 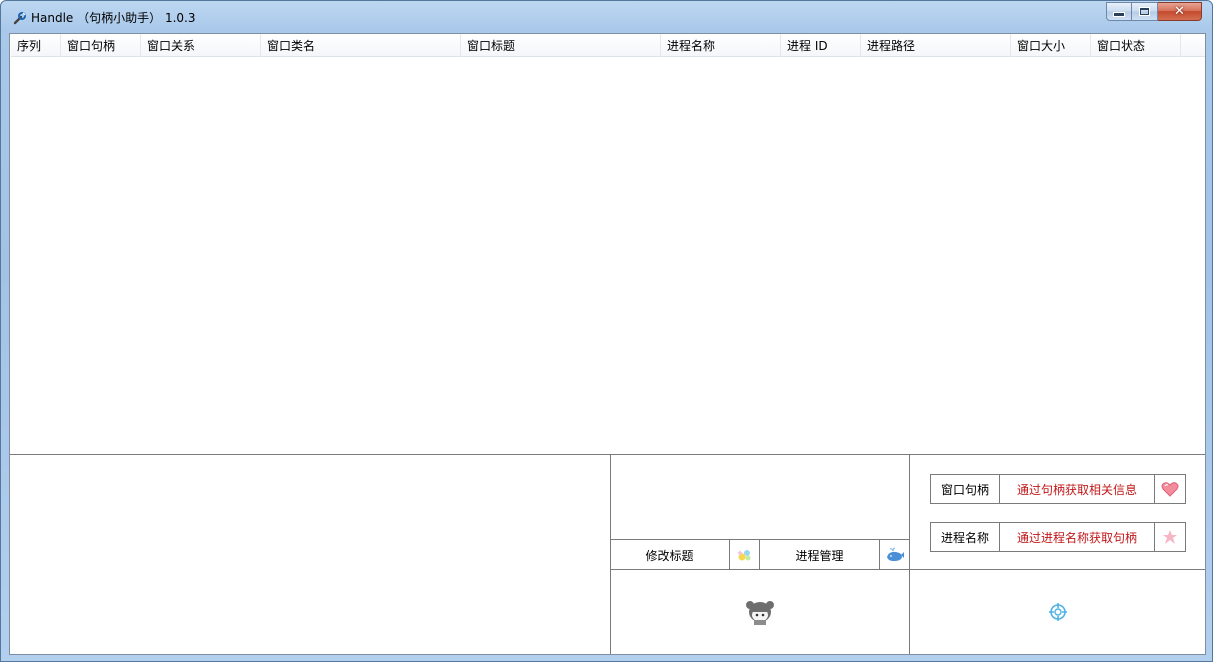 I want to click on handle-label: 窗口句柄, so click(x=964, y=489).